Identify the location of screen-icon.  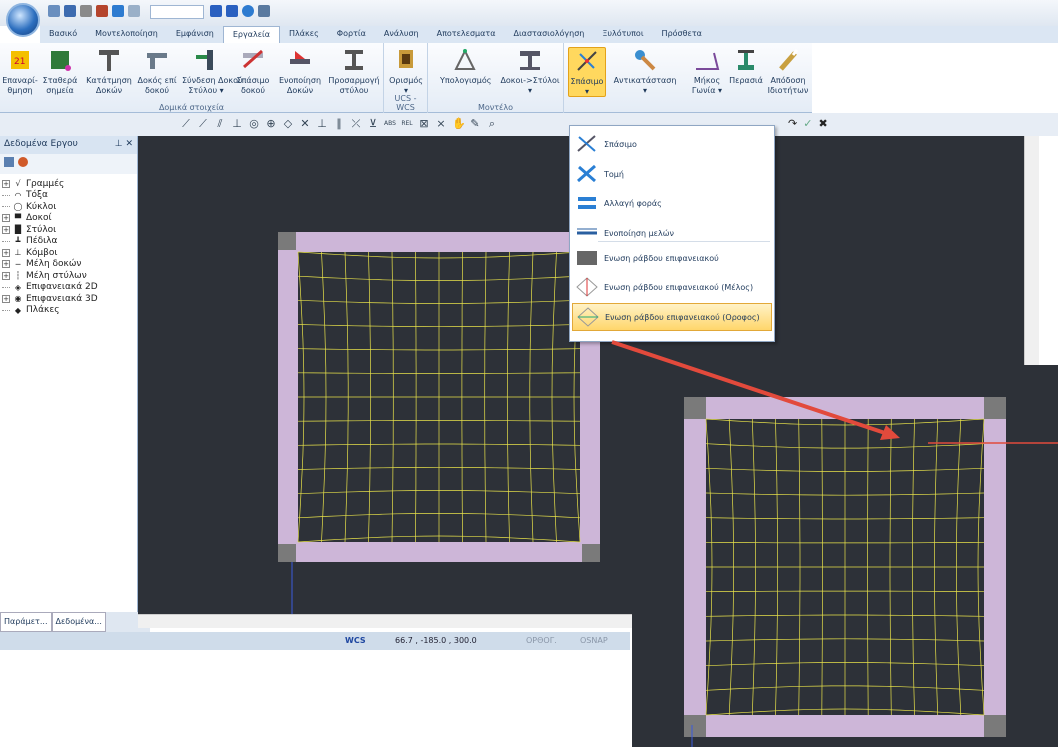
(264, 11).